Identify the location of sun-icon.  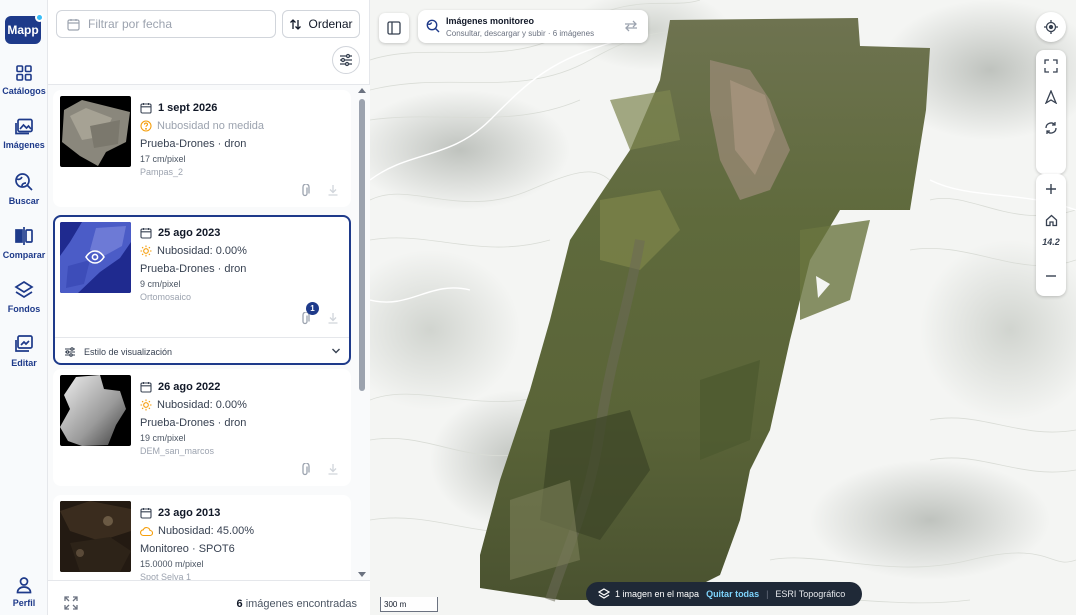
(146, 251).